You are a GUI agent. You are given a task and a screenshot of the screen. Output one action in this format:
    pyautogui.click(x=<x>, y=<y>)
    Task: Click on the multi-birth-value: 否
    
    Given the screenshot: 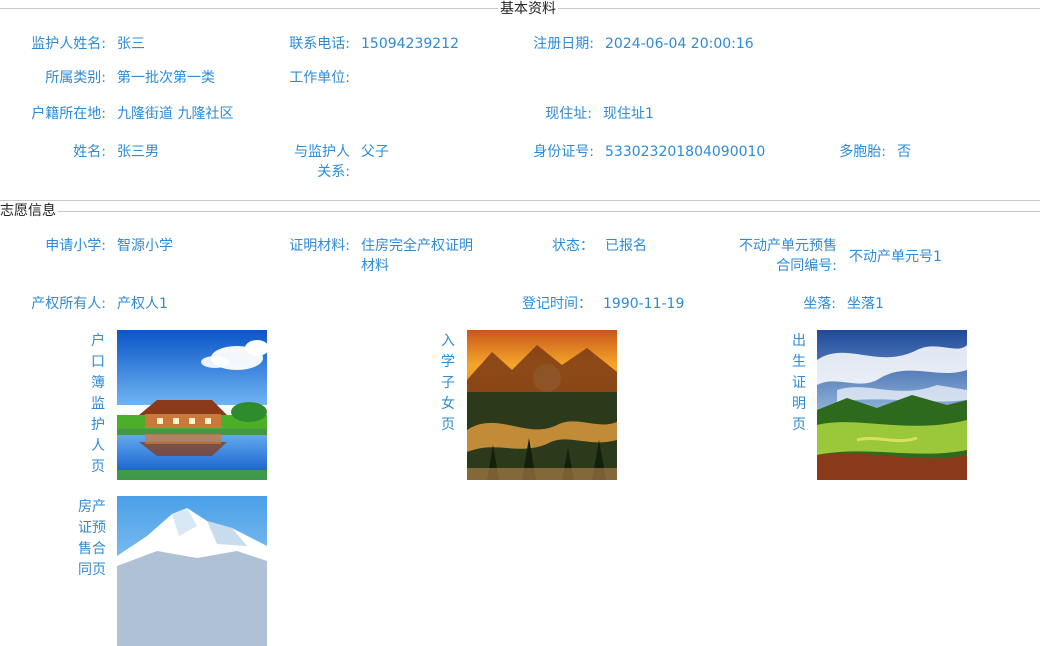 What is the action you would take?
    pyautogui.click(x=904, y=152)
    